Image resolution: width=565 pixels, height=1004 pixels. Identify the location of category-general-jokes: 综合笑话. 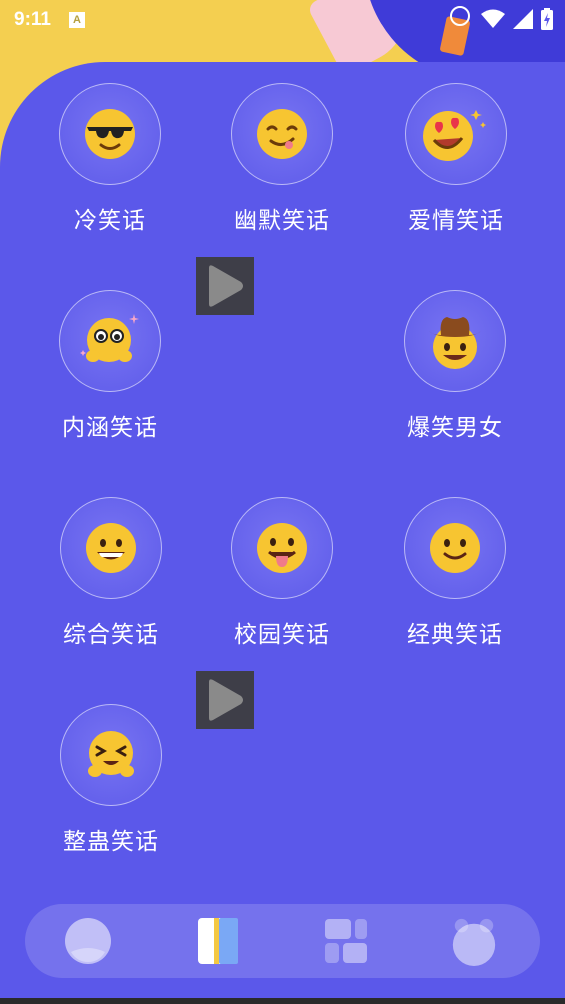
(111, 573).